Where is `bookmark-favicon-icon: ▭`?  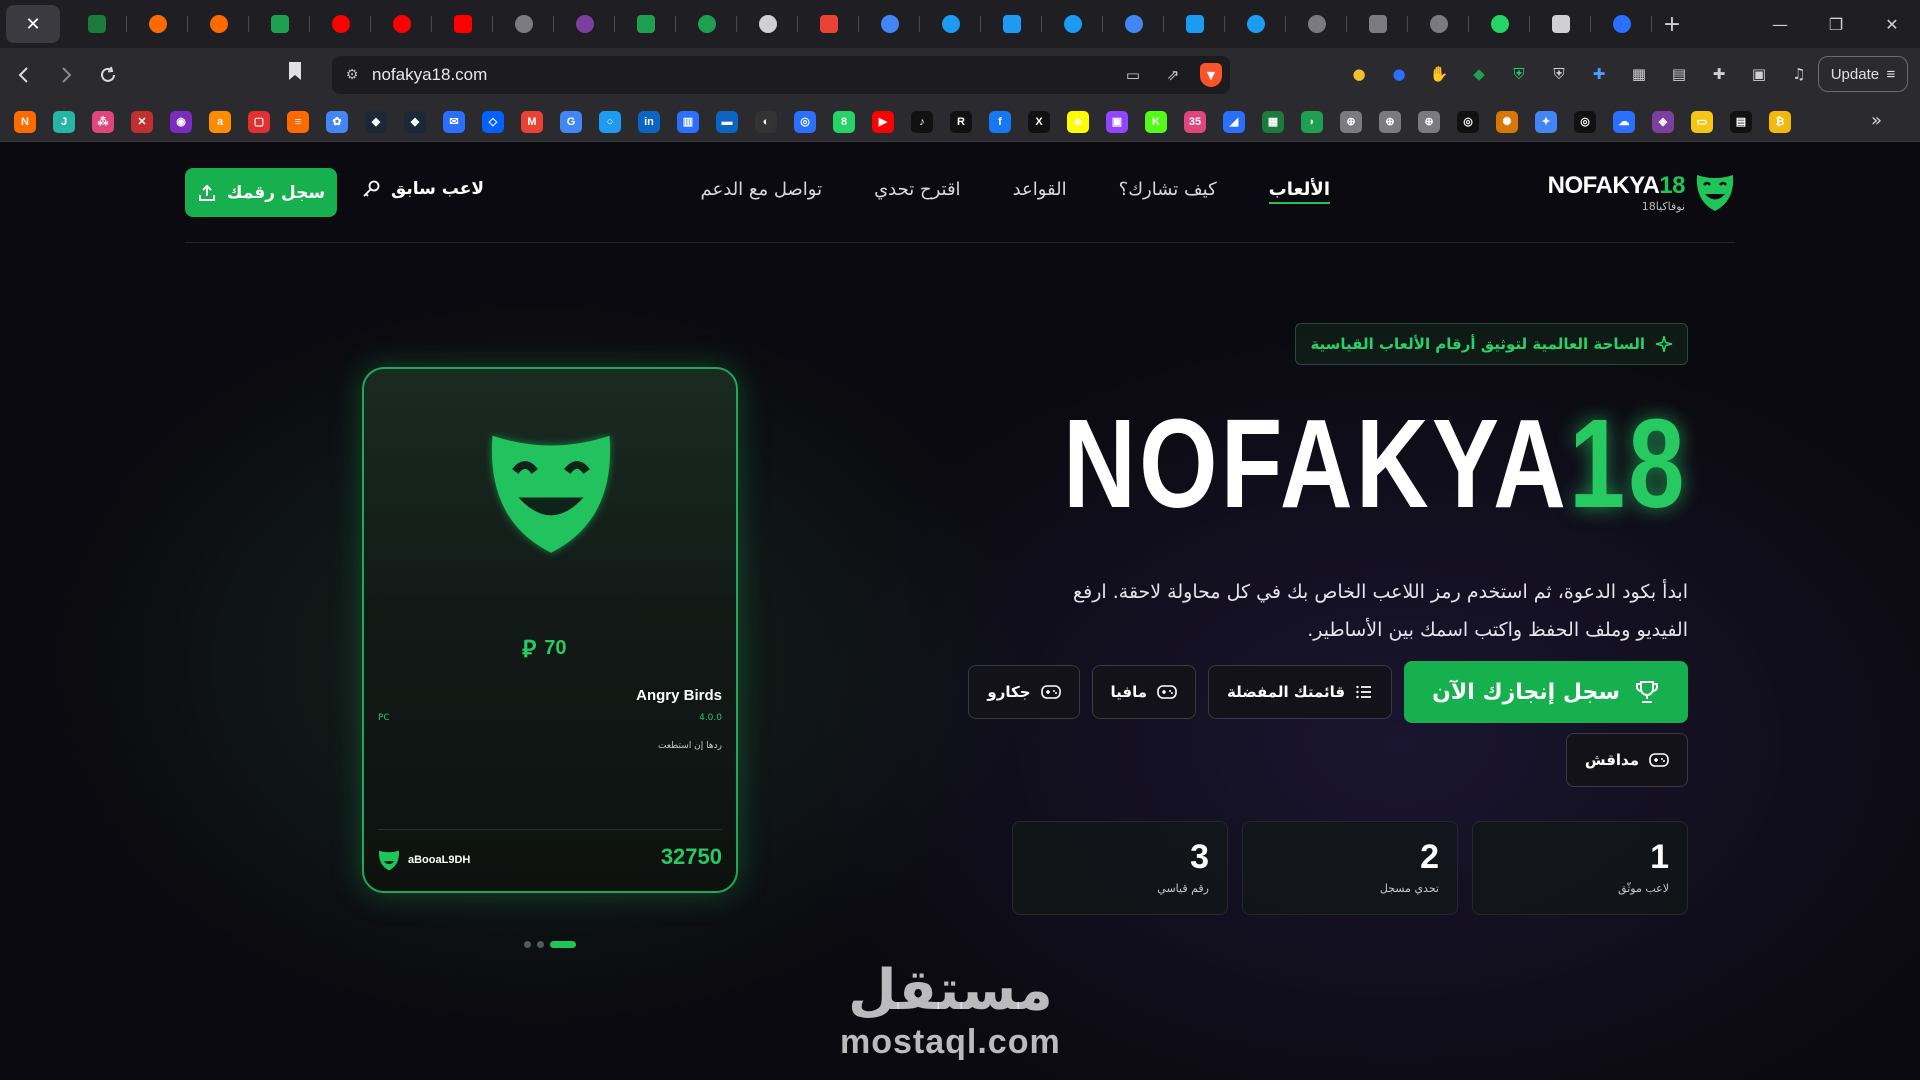 bookmark-favicon-icon: ▭ is located at coordinates (1702, 121).